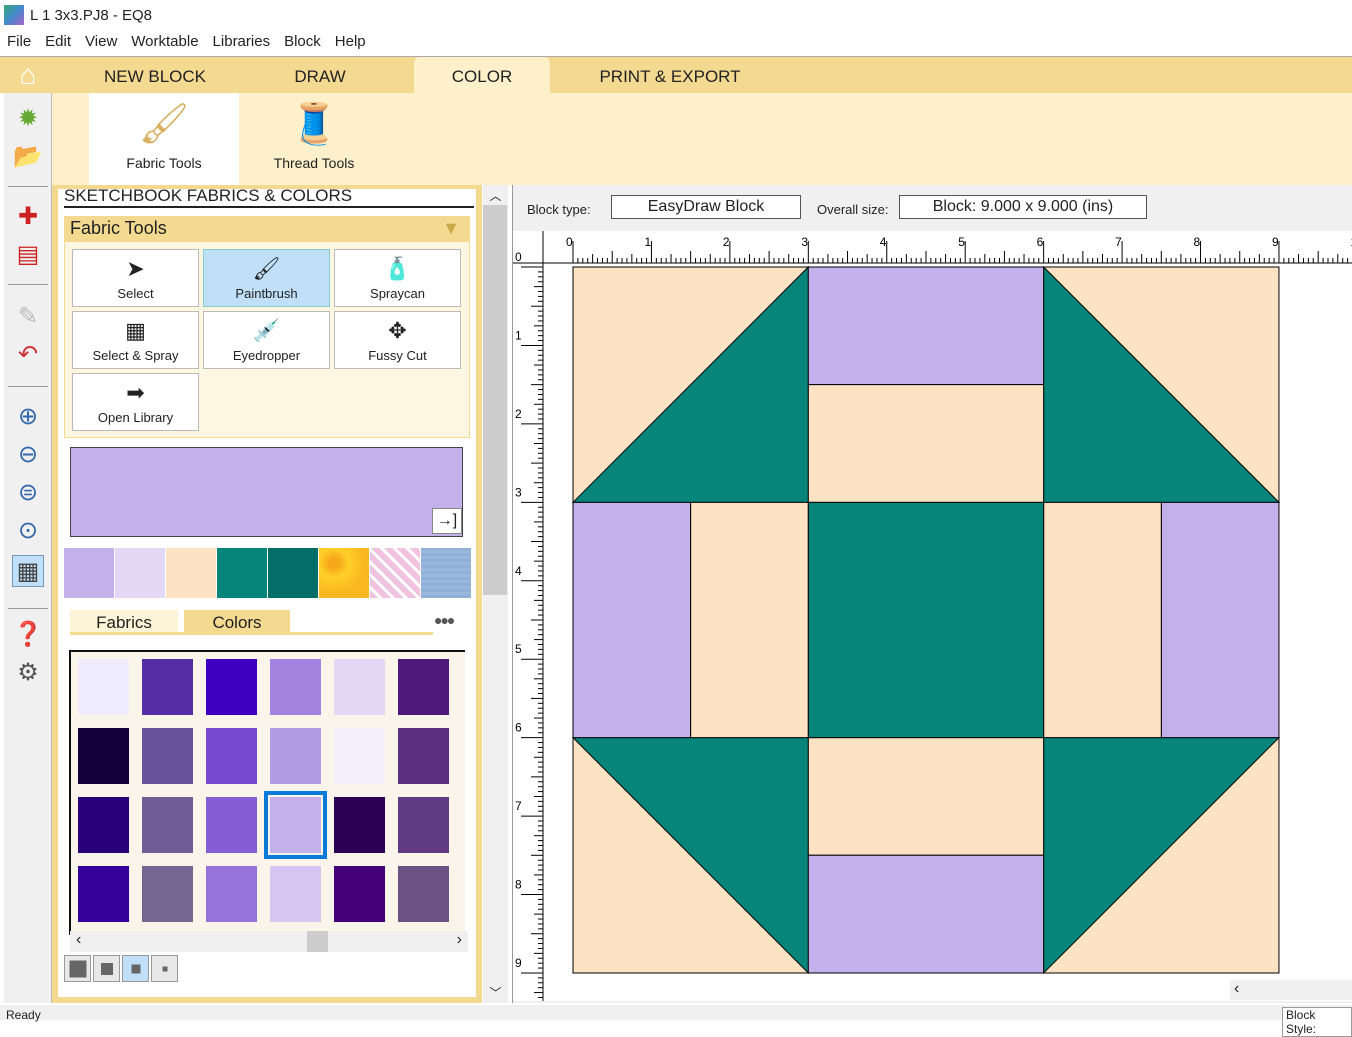 The image size is (1352, 1037). Describe the element at coordinates (164, 968) in the screenshot. I see `swatch-size-s-button` at that location.